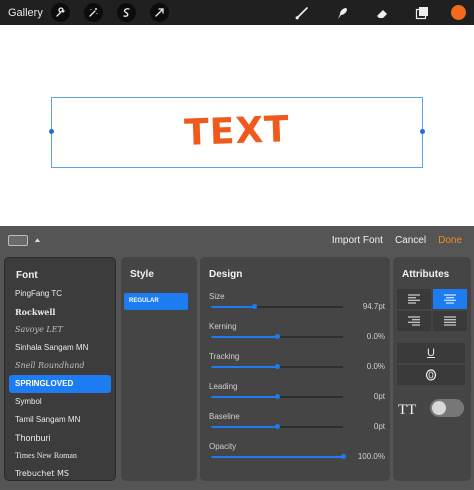  What do you see at coordinates (297, 391) in the screenshot?
I see `slider-leading: Leading 0pt` at bounding box center [297, 391].